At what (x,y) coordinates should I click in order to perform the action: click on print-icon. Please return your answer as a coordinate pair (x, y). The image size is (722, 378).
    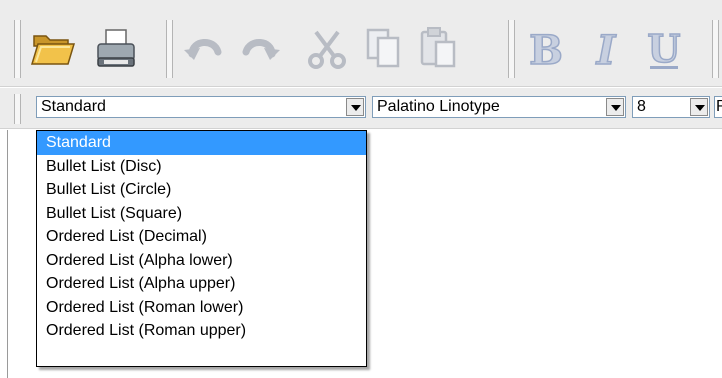
    Looking at the image, I should click on (116, 48).